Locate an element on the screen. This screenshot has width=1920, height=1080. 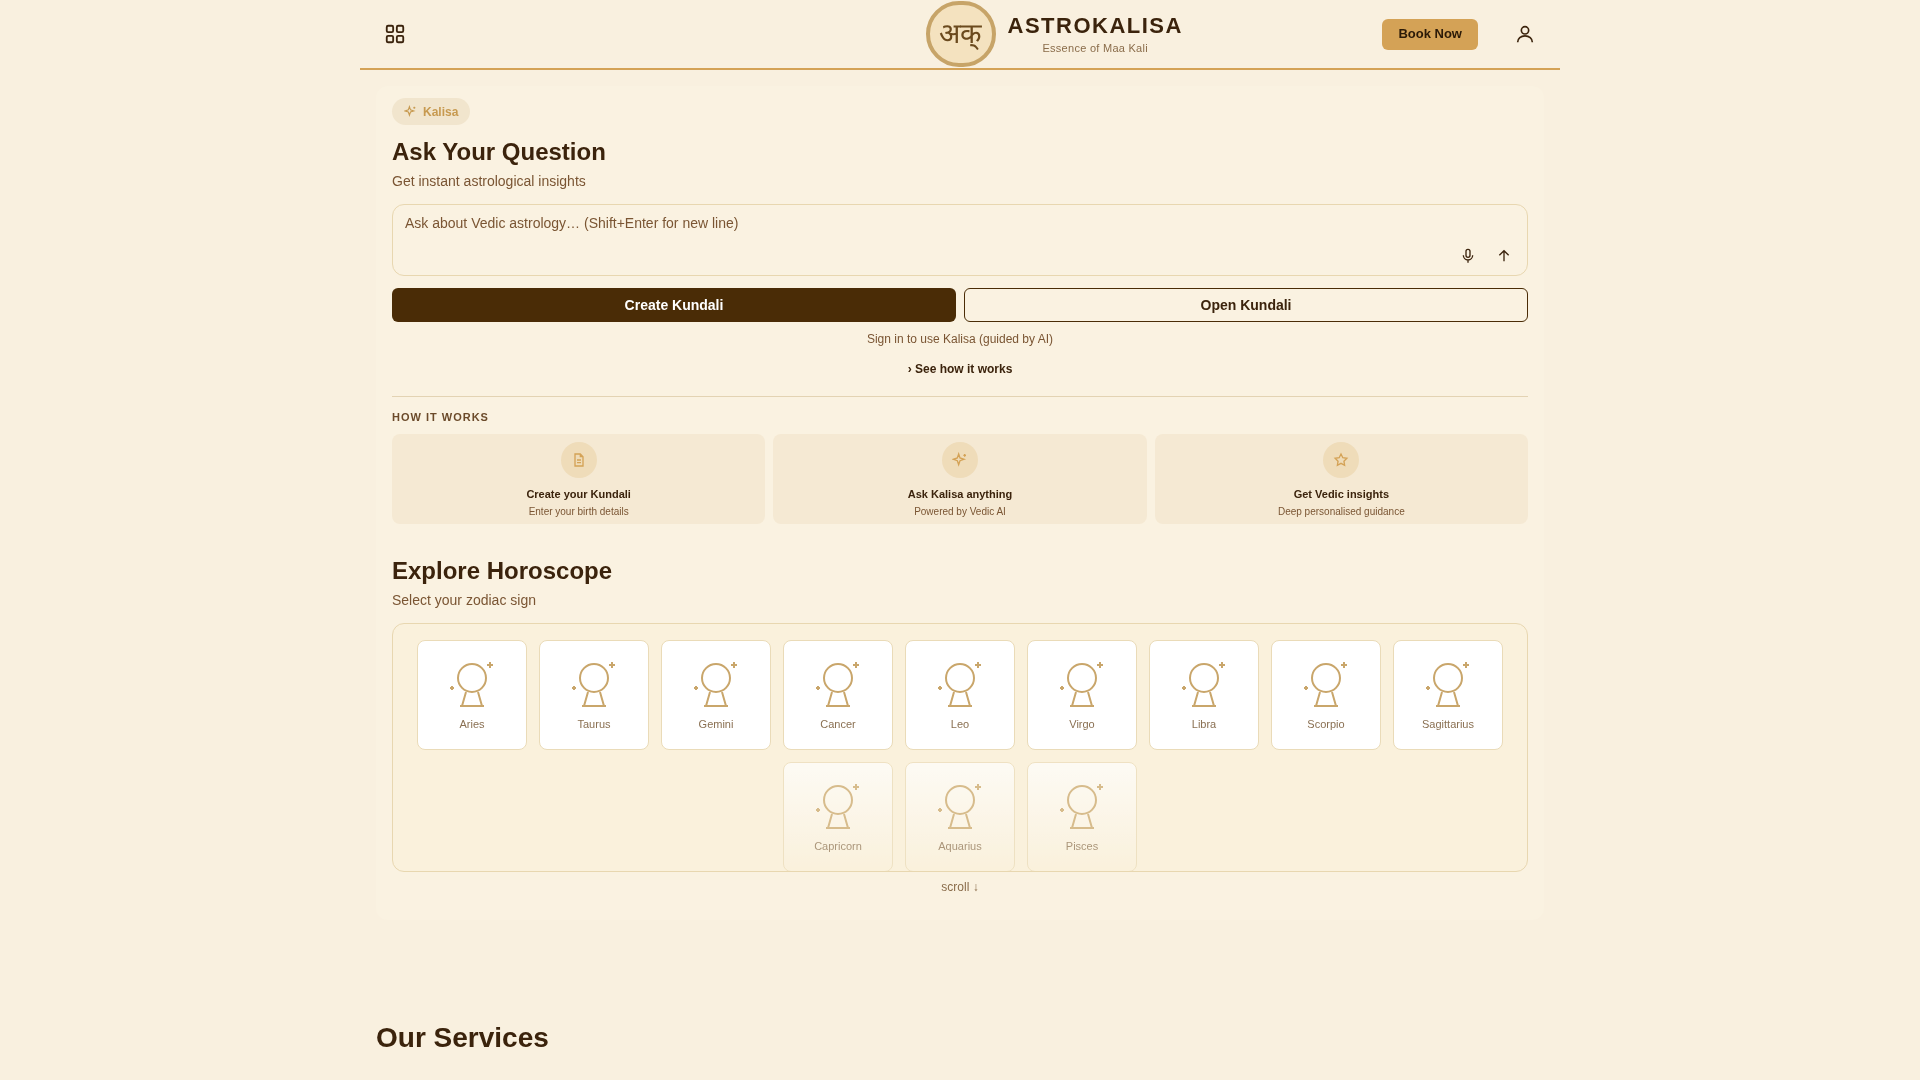
brand-tagline: Essence of Maa Kali is located at coordinates (1095, 48).